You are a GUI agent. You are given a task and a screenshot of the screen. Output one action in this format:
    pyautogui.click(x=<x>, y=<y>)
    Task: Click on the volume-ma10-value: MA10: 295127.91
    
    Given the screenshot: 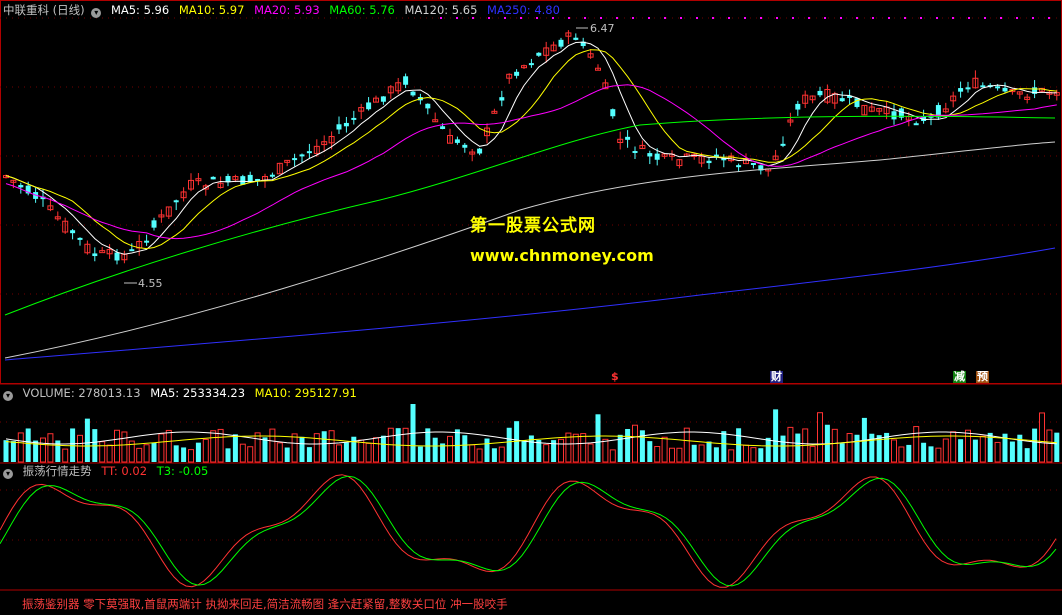 What is the action you would take?
    pyautogui.click(x=305, y=393)
    